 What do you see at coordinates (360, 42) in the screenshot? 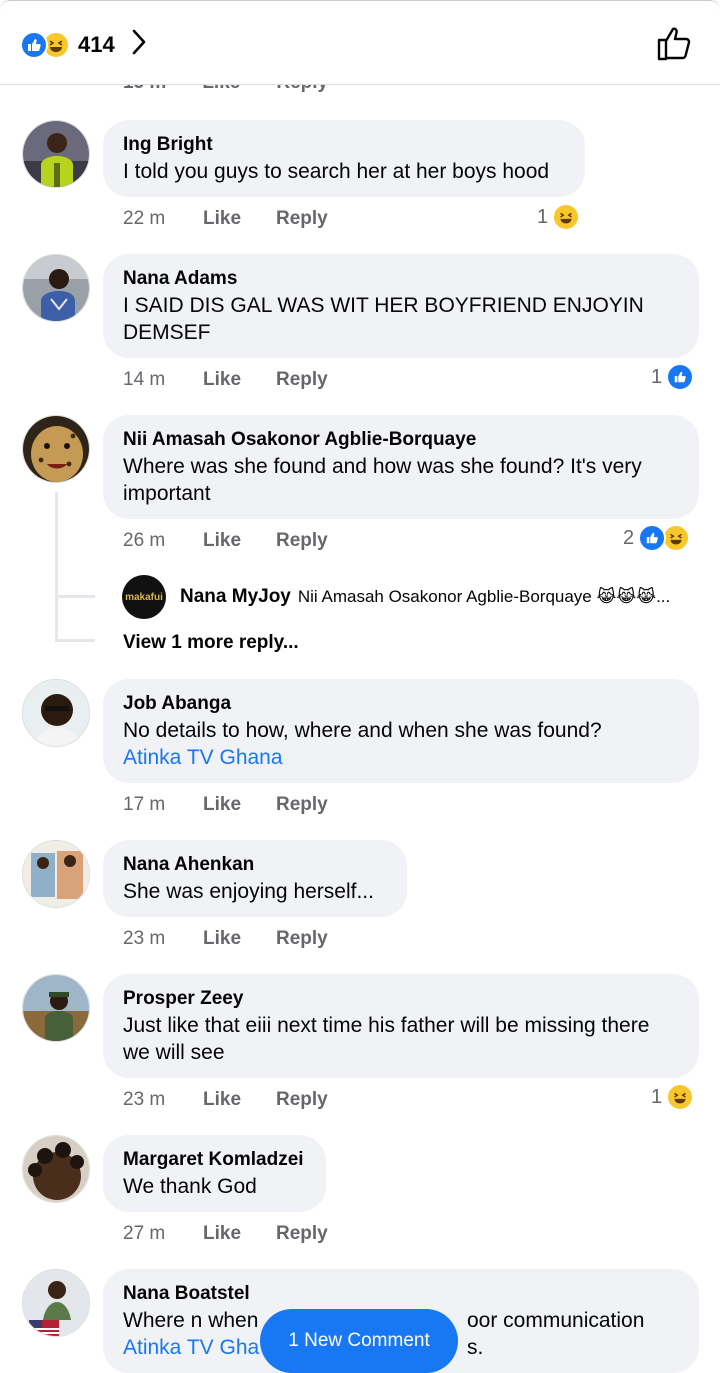
I see `reactions-header: 414` at bounding box center [360, 42].